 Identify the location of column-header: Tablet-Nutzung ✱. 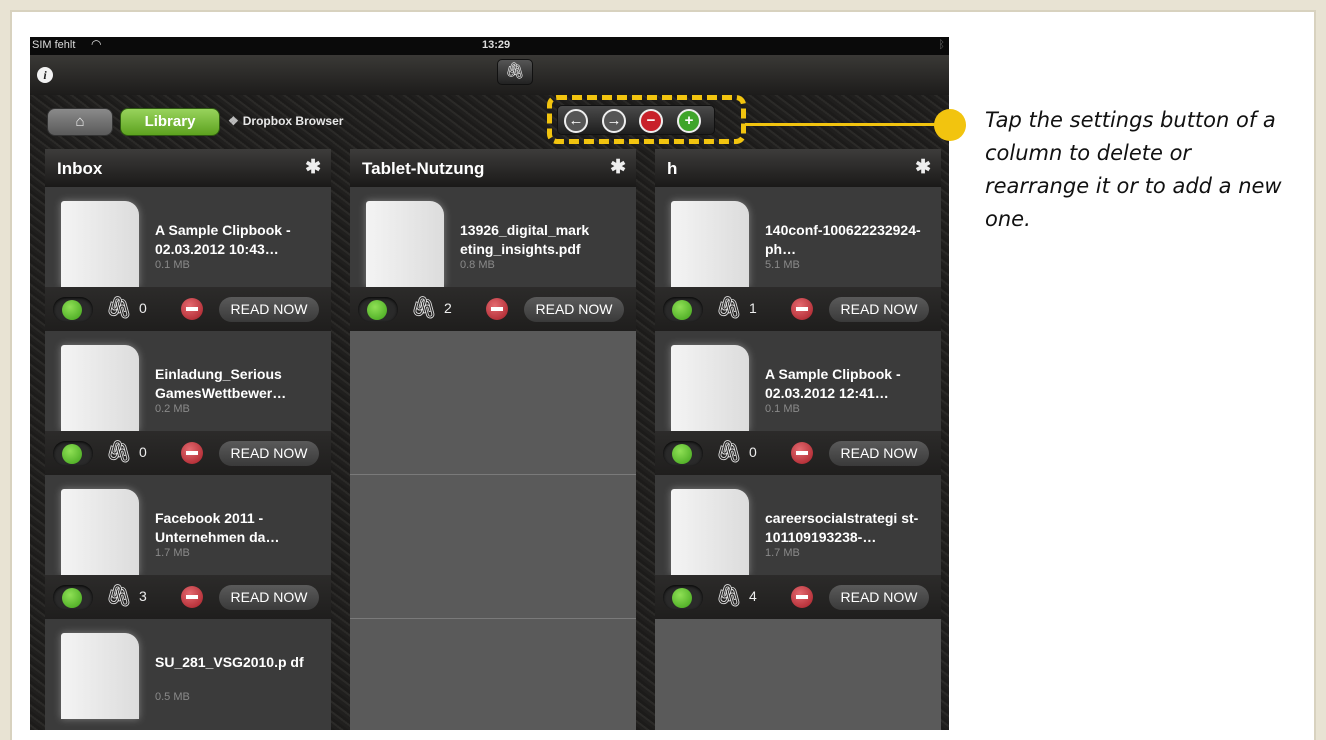
(493, 168).